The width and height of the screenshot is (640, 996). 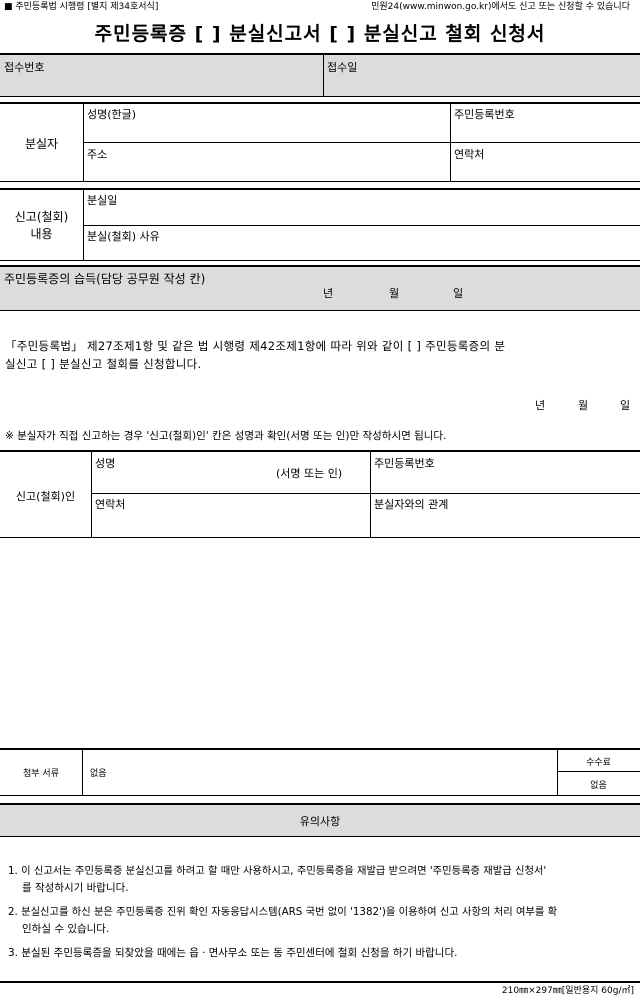 I want to click on note-item-2-line-2: 인하실 수 있습니다., so click(x=66, y=929).